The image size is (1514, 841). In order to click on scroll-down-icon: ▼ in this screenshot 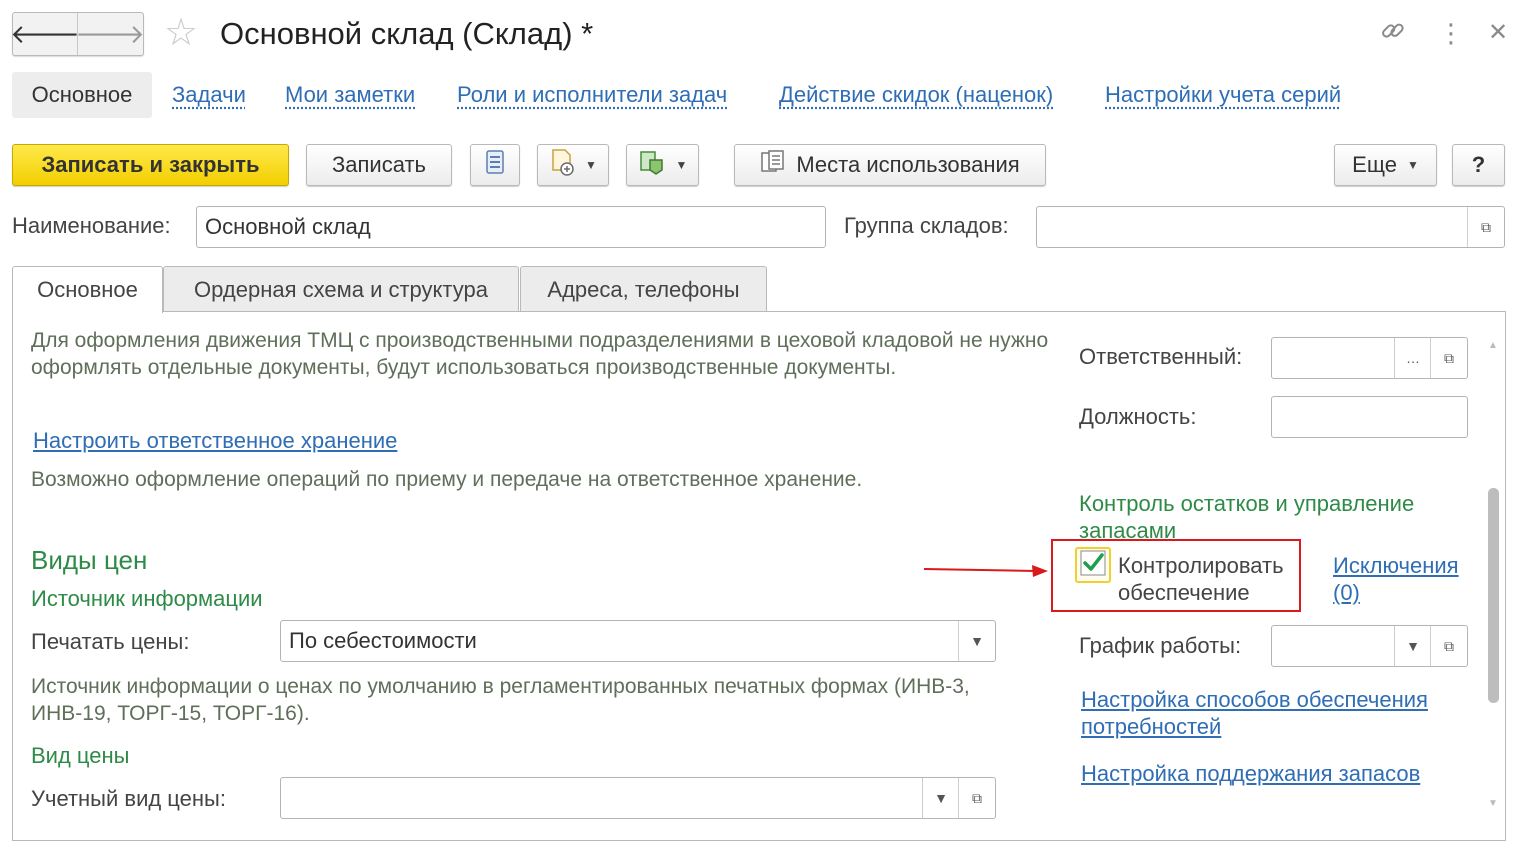, I will do `click(1493, 803)`.